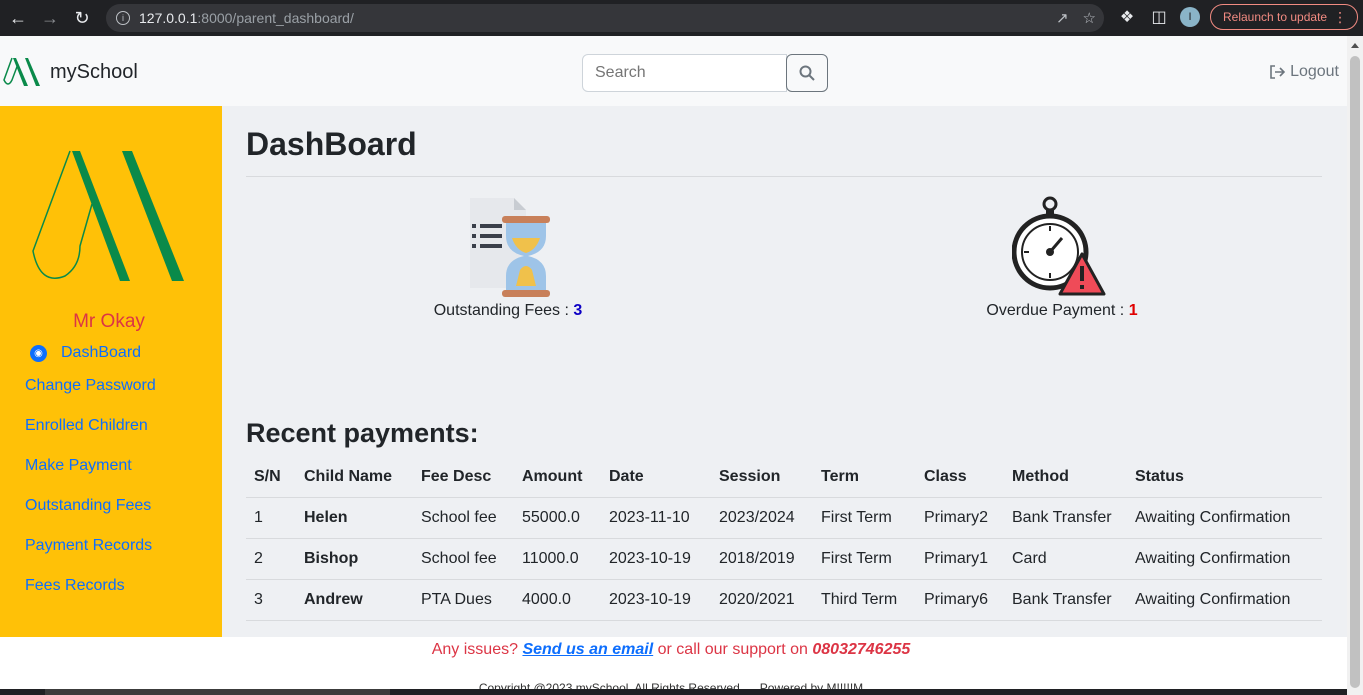  Describe the element at coordinates (85, 353) in the screenshot. I see `sidebar-item-dashboard: ◉ DashBoard` at that location.